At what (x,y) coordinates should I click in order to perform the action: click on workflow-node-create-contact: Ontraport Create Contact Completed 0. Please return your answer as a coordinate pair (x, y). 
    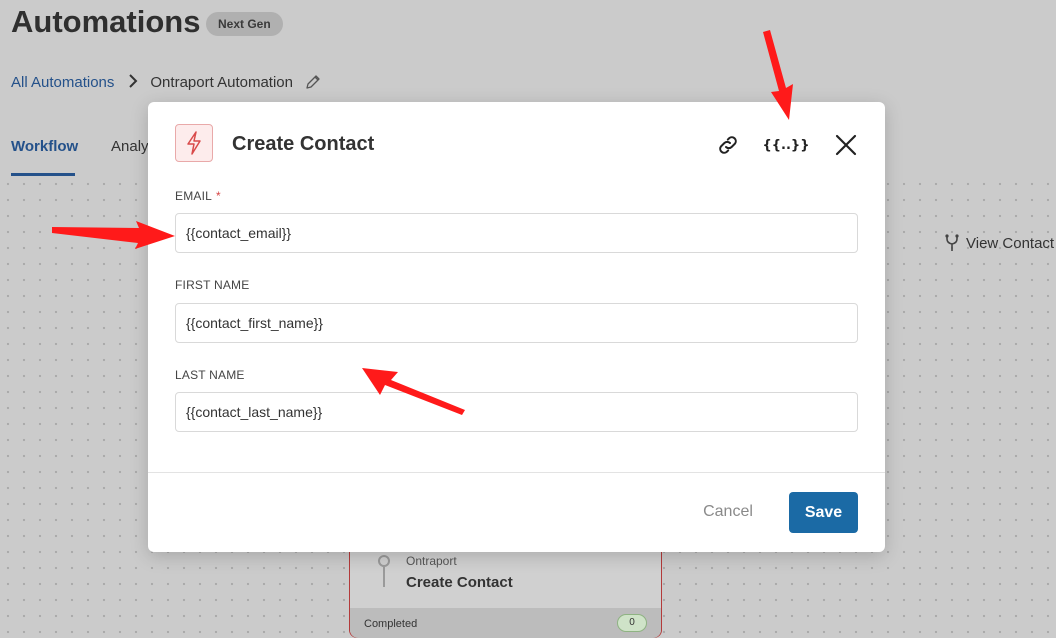
    Looking at the image, I should click on (505, 589).